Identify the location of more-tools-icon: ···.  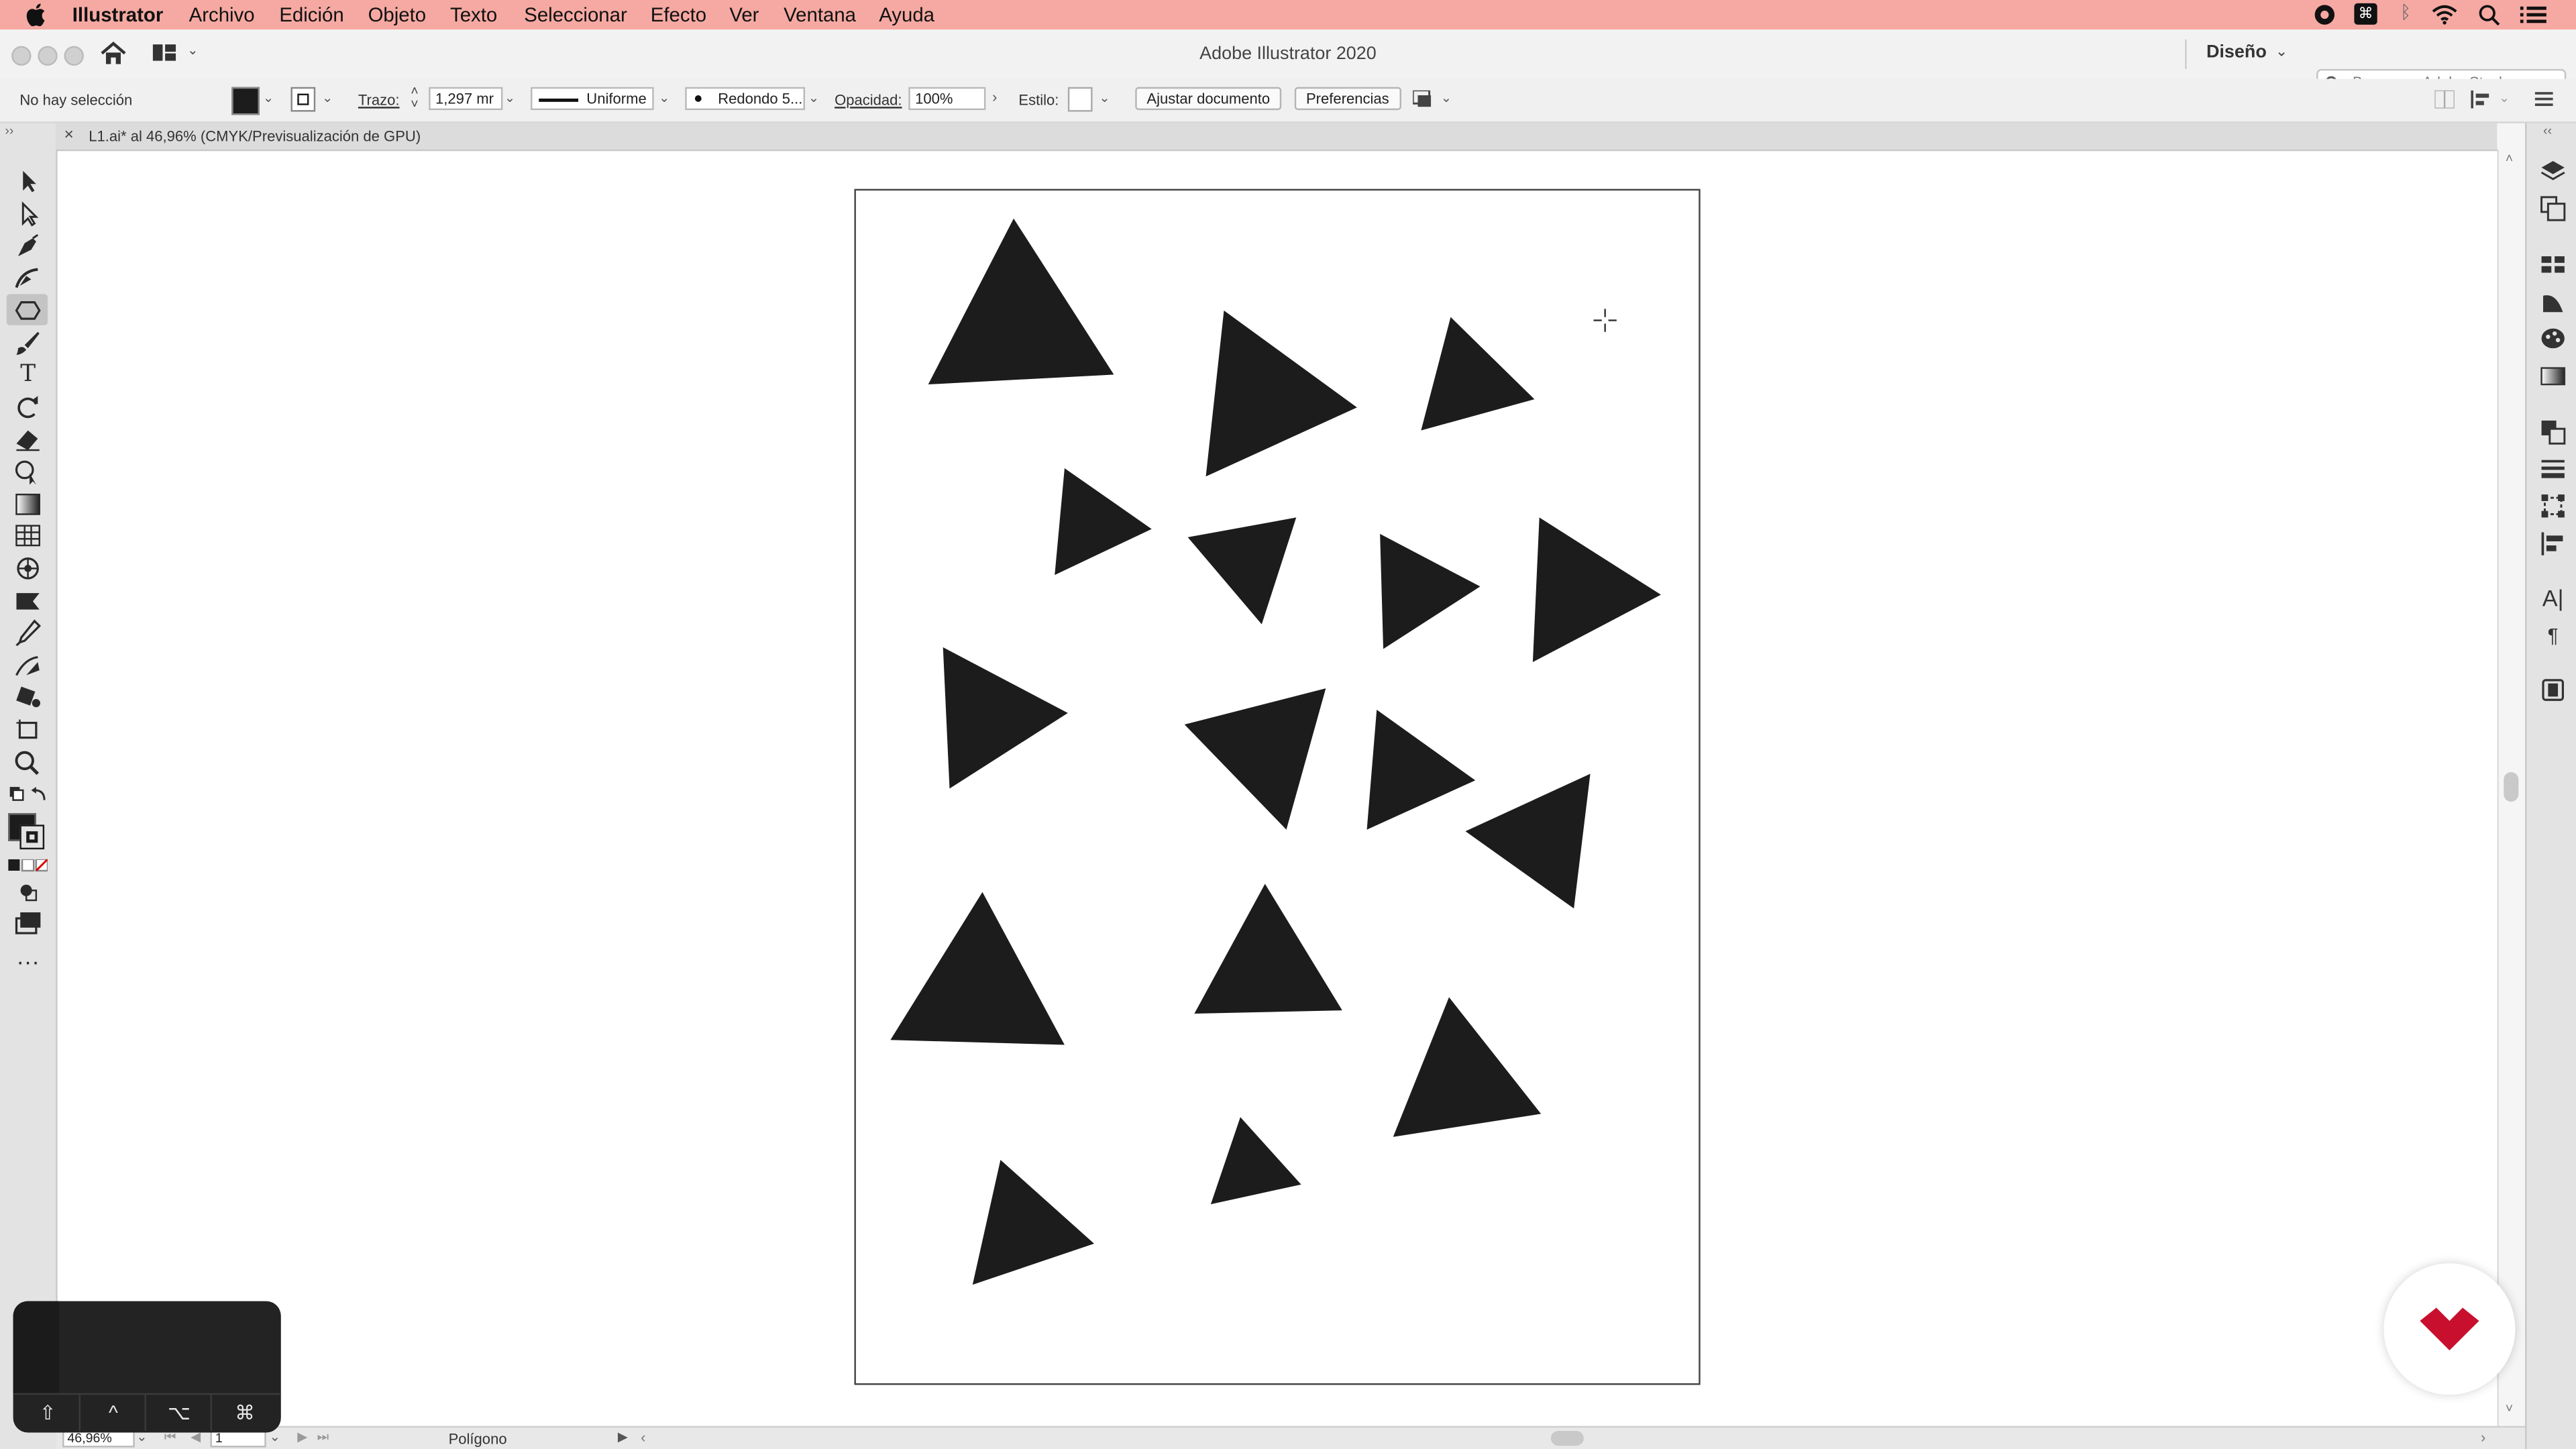
(27, 964).